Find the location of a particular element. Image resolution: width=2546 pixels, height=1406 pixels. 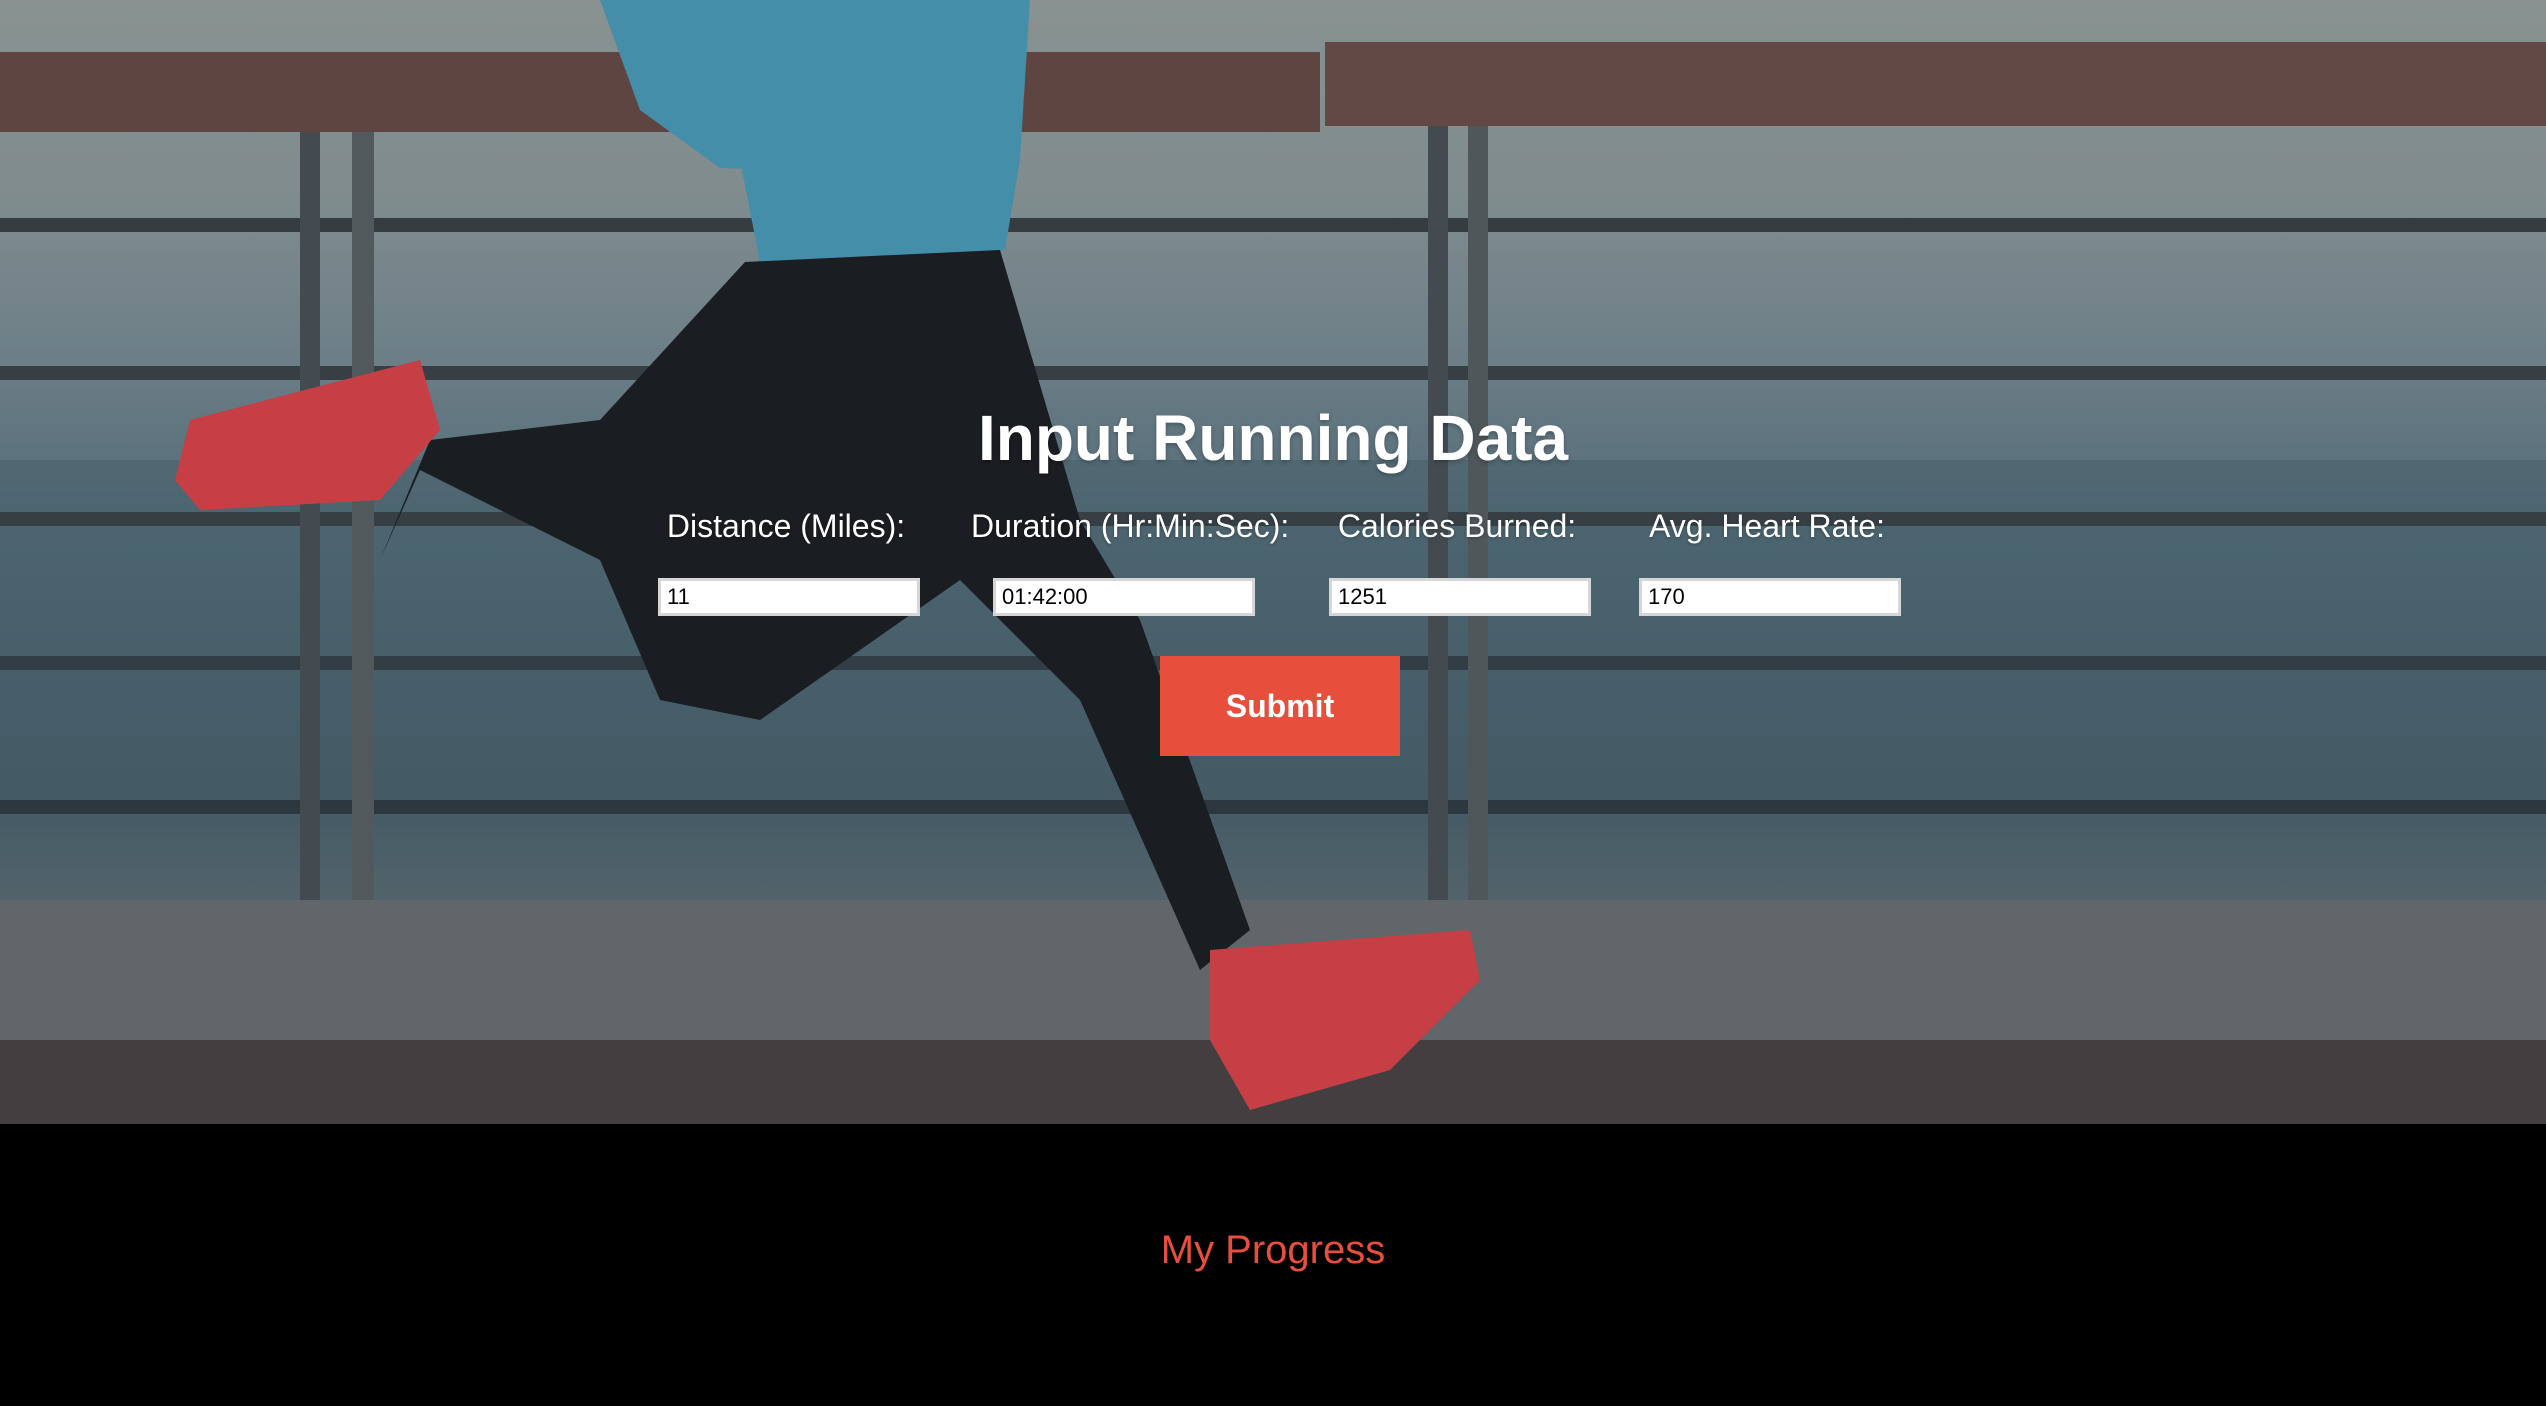

duration-field-group: Duration (Hr:Min:Sec): is located at coordinates (1130, 559).